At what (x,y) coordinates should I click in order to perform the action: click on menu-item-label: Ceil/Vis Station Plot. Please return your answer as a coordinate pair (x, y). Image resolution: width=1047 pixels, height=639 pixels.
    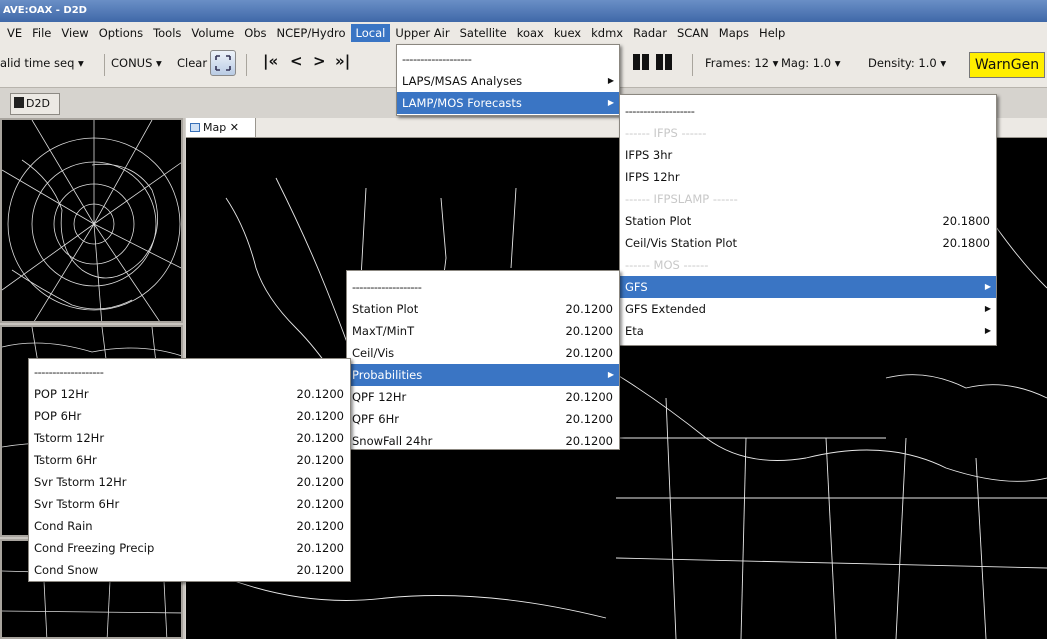
    Looking at the image, I should click on (681, 243).